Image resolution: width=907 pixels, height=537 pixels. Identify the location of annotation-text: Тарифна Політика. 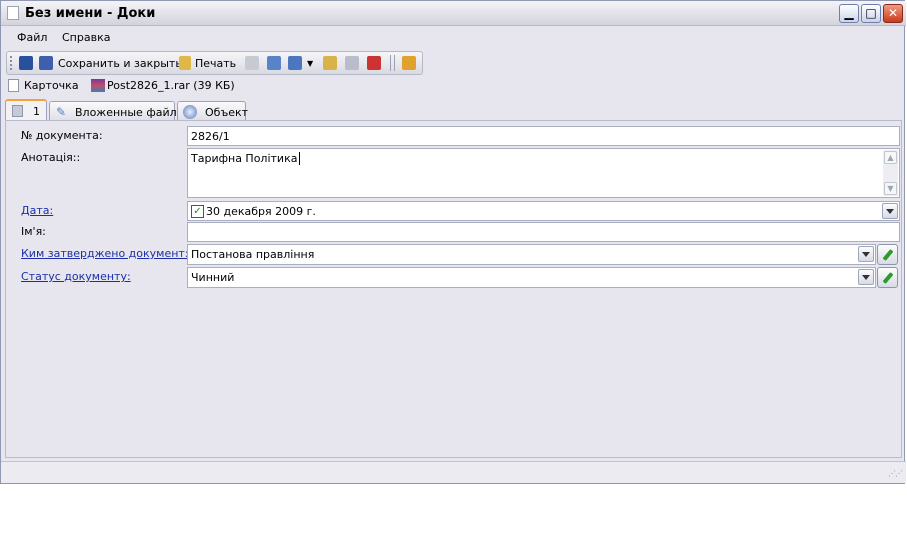
(244, 158).